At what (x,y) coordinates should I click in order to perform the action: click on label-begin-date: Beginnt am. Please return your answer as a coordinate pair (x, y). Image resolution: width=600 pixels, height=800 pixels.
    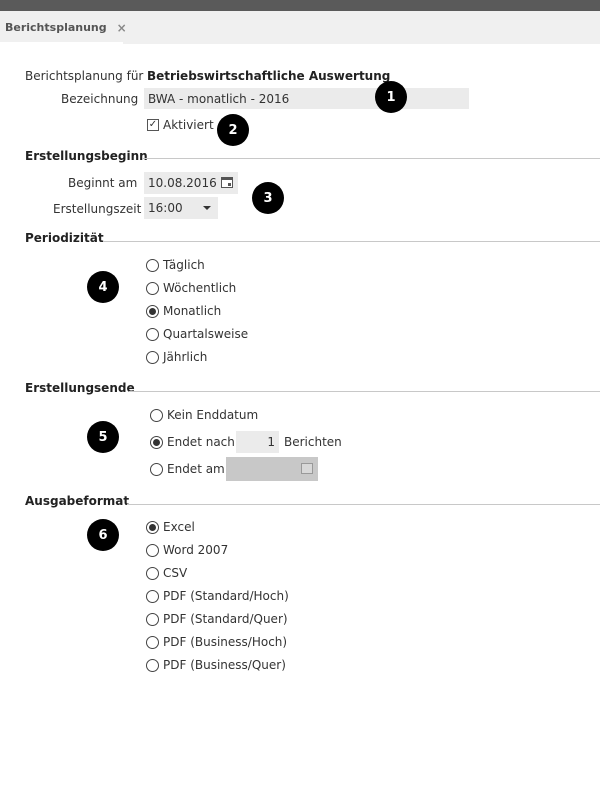
    Looking at the image, I should click on (103, 183).